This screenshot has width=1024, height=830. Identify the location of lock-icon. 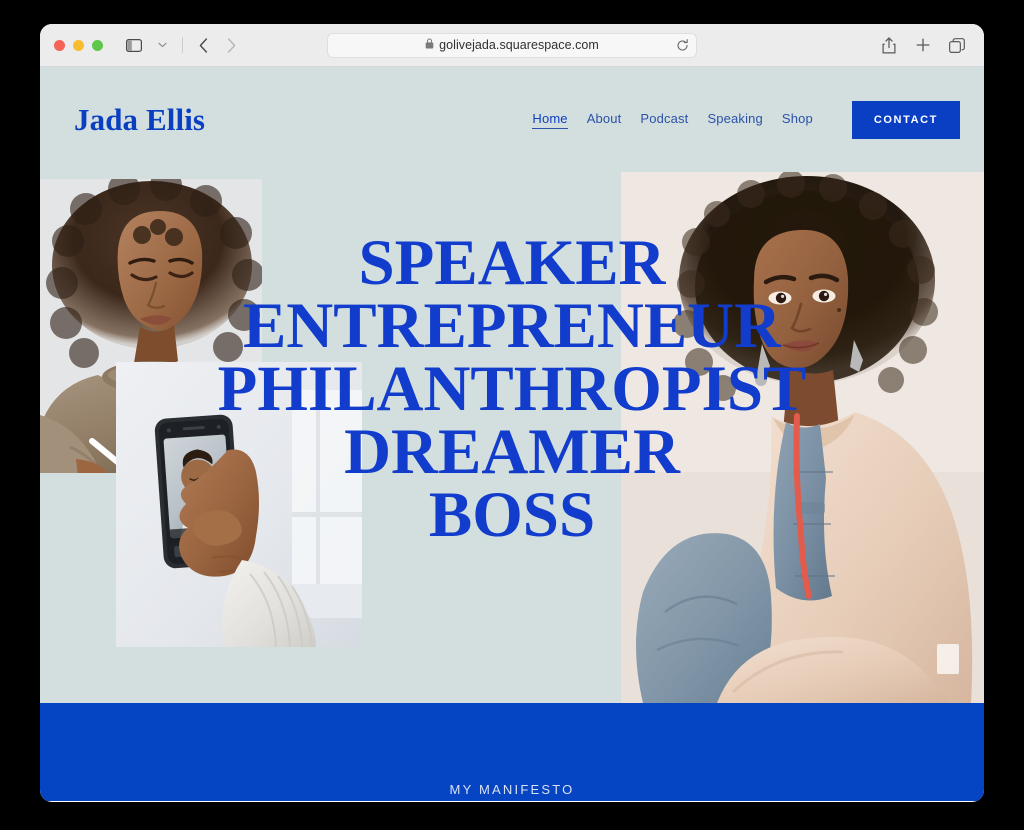
(429, 45).